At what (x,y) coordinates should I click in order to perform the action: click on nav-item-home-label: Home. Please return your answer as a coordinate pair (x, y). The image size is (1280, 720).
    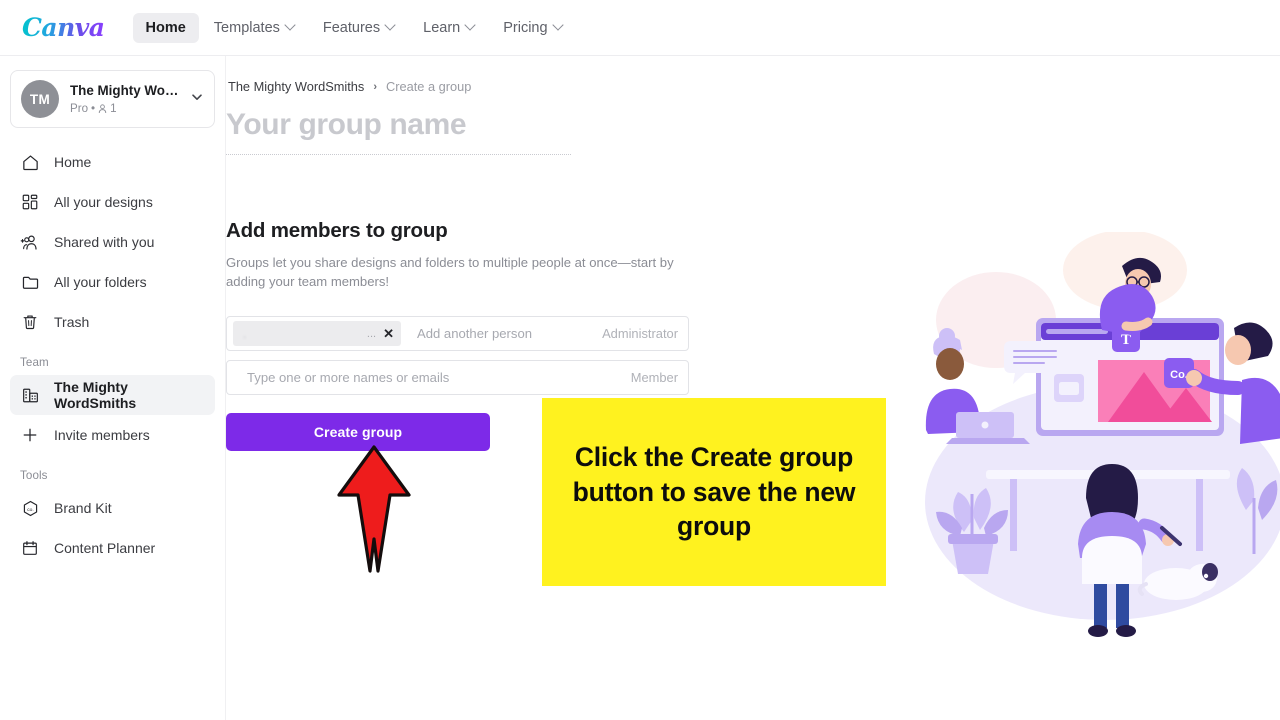
    Looking at the image, I should click on (165, 27).